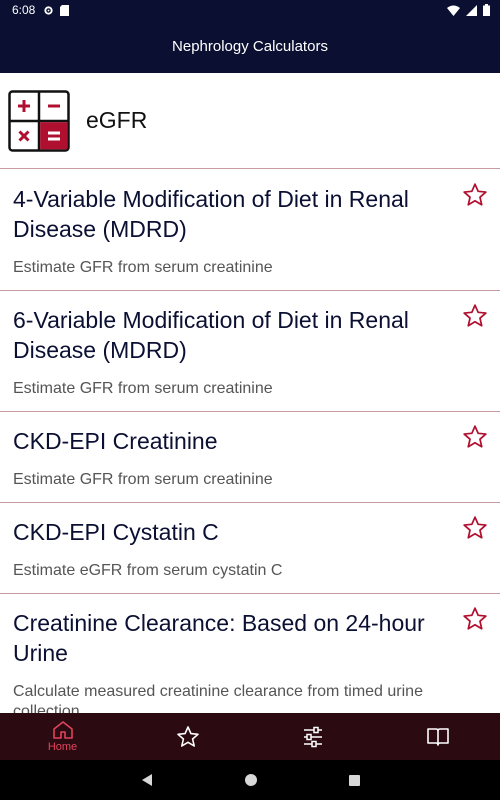 This screenshot has width=500, height=800. I want to click on home-button-icon, so click(251, 780).